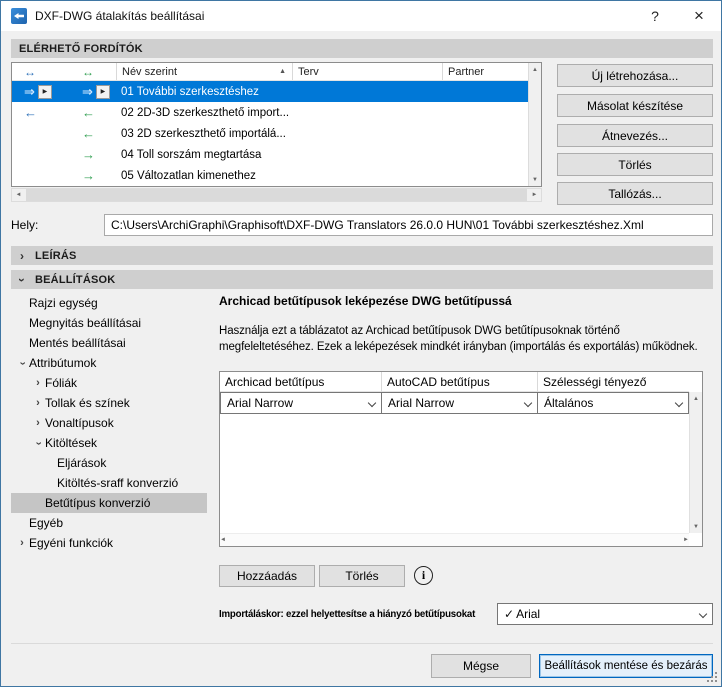  Describe the element at coordinates (109, 483) in the screenshot. I see `tree-item-kitoltes-sraff-konverzio: Kitöltés-sraff konverzió` at that location.